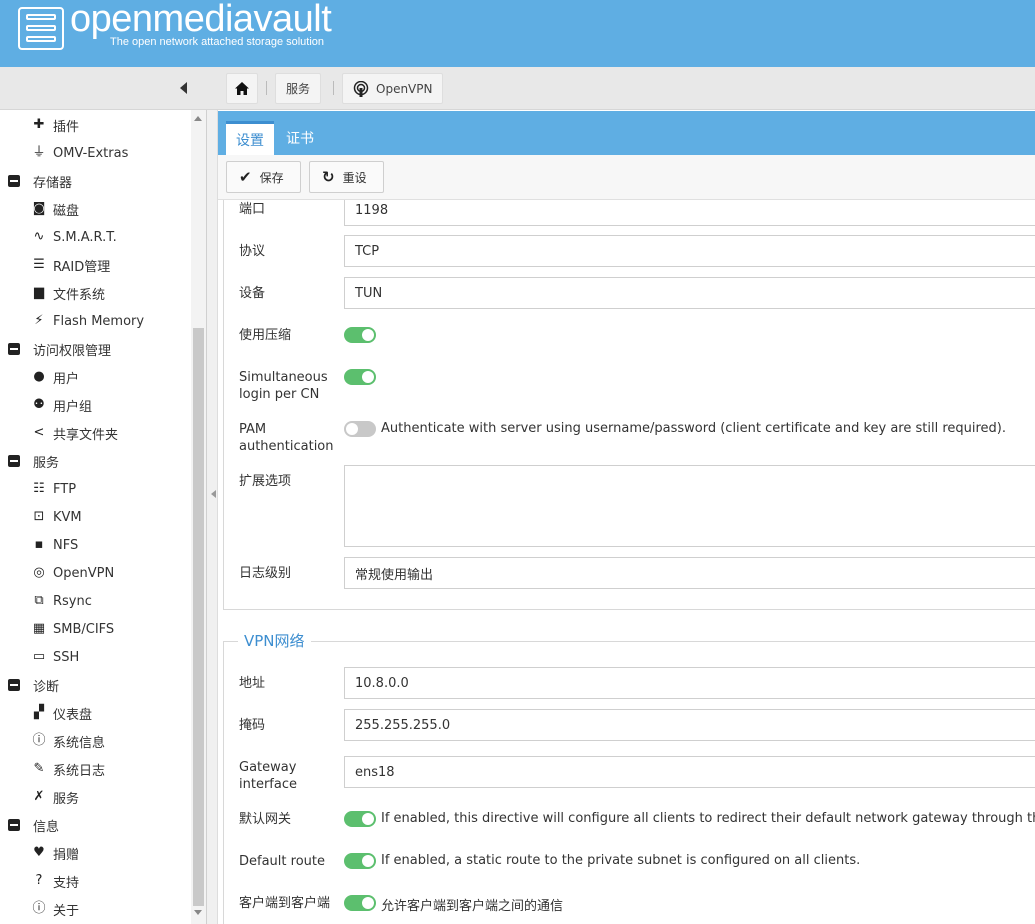 This screenshot has height=924, width=1035. Describe the element at coordinates (252, 293) in the screenshot. I see `device-label: 设备` at that location.